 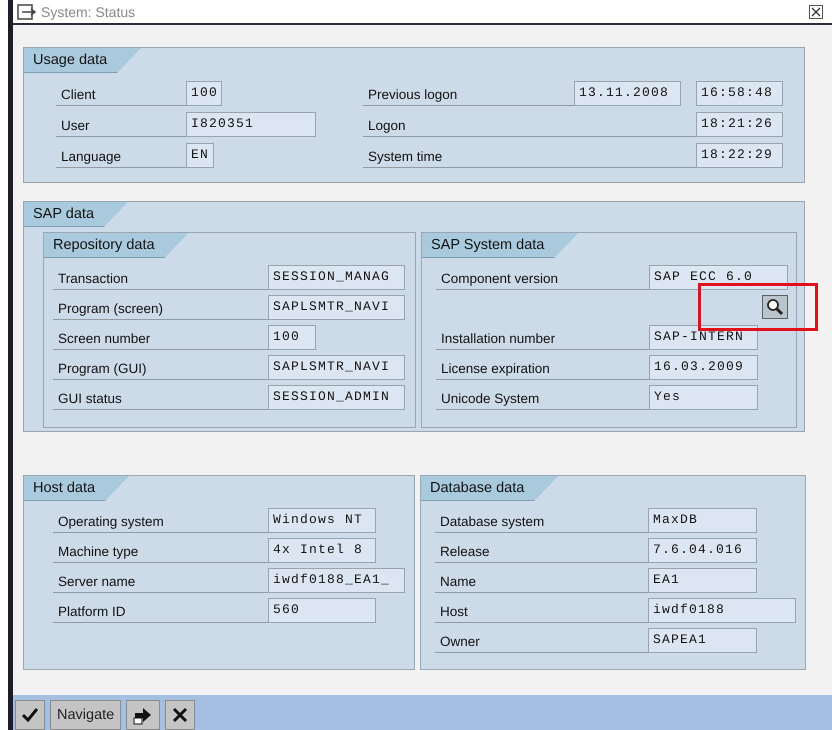 What do you see at coordinates (739, 93) in the screenshot?
I see `output-field: 16:58:48` at bounding box center [739, 93].